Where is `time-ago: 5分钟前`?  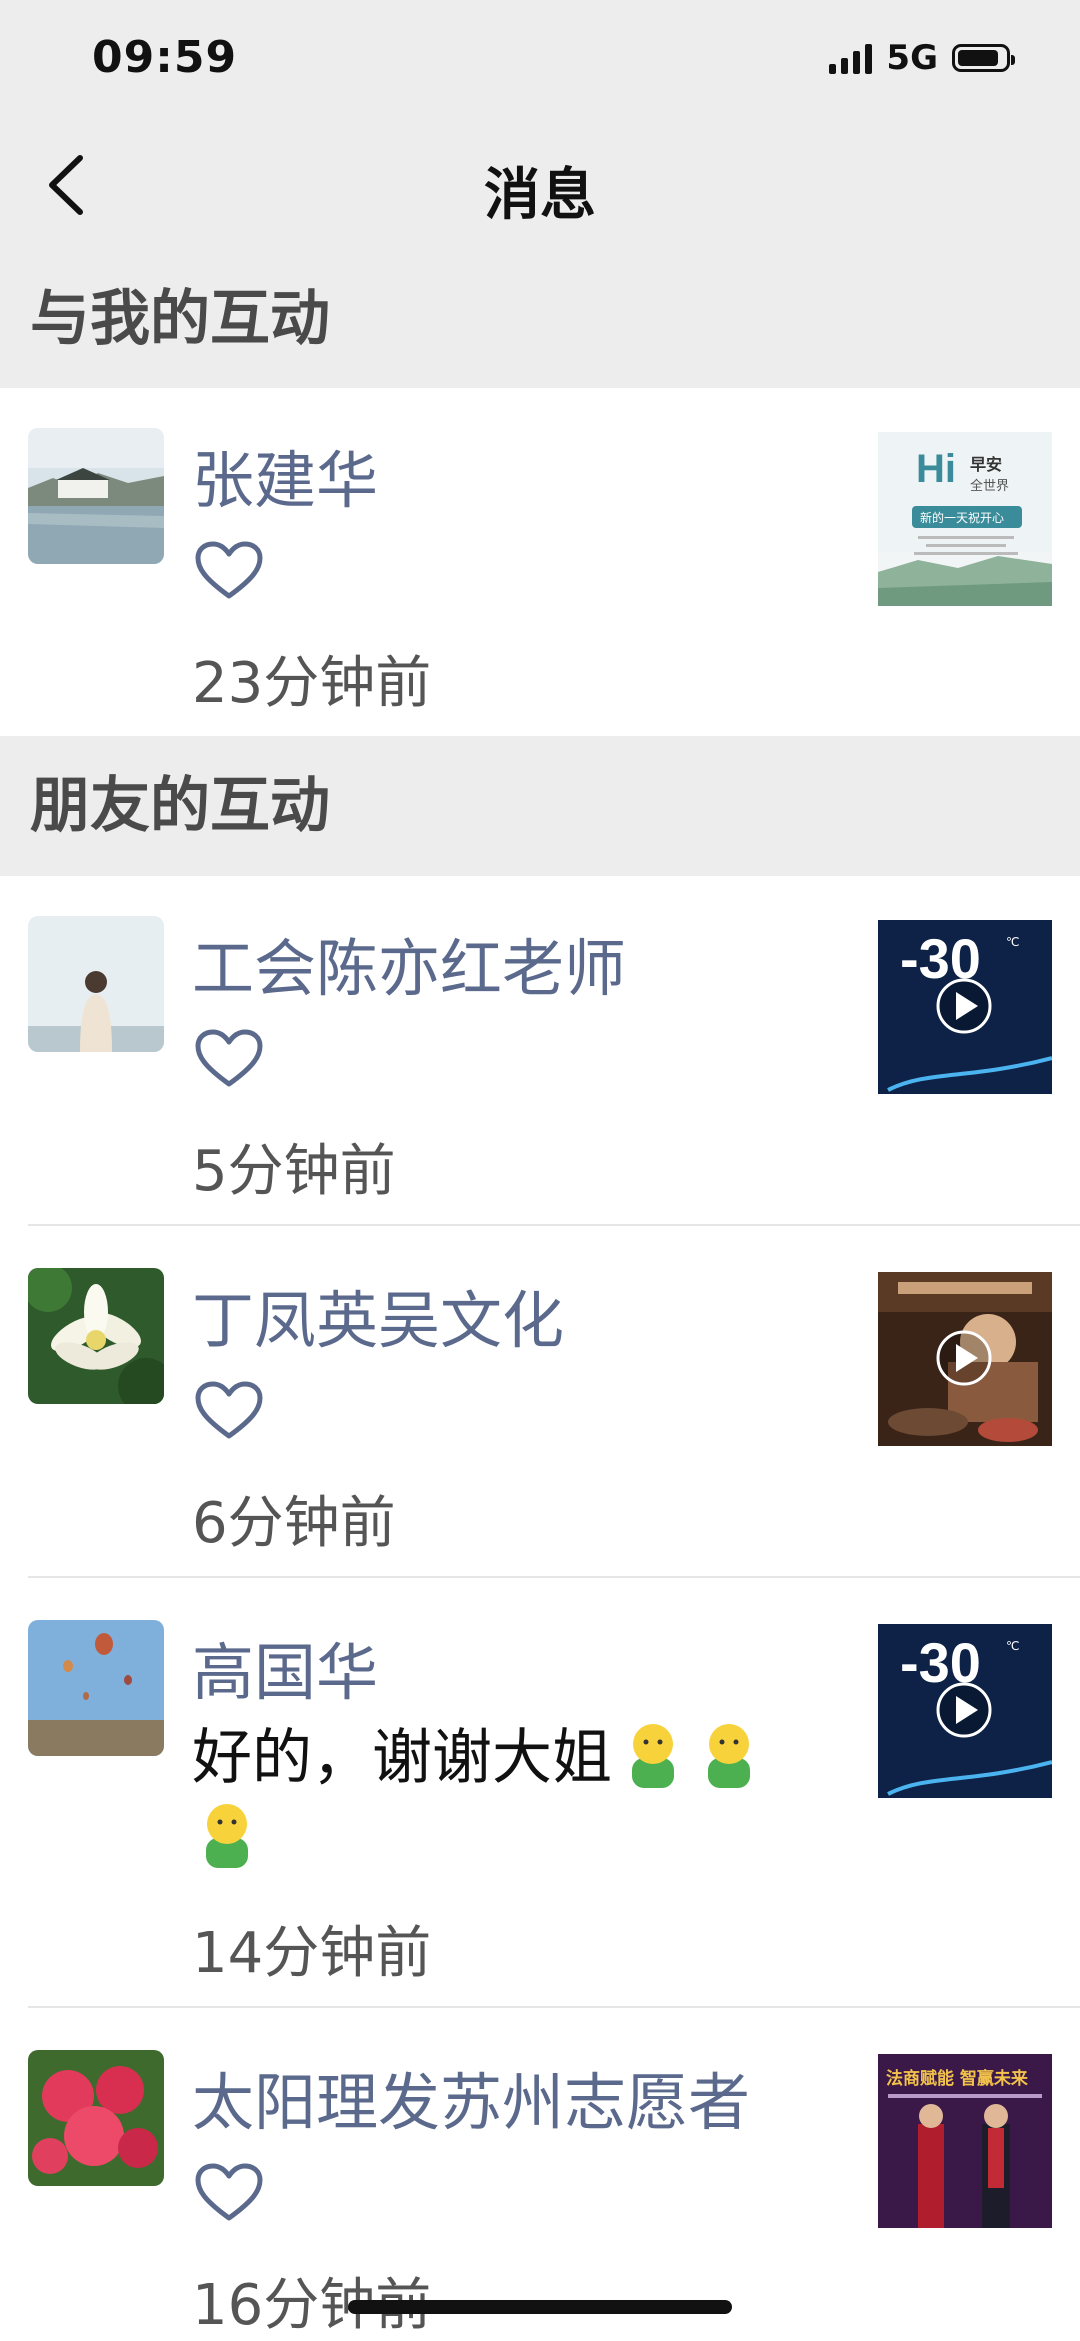 time-ago: 5分钟前 is located at coordinates (294, 1171).